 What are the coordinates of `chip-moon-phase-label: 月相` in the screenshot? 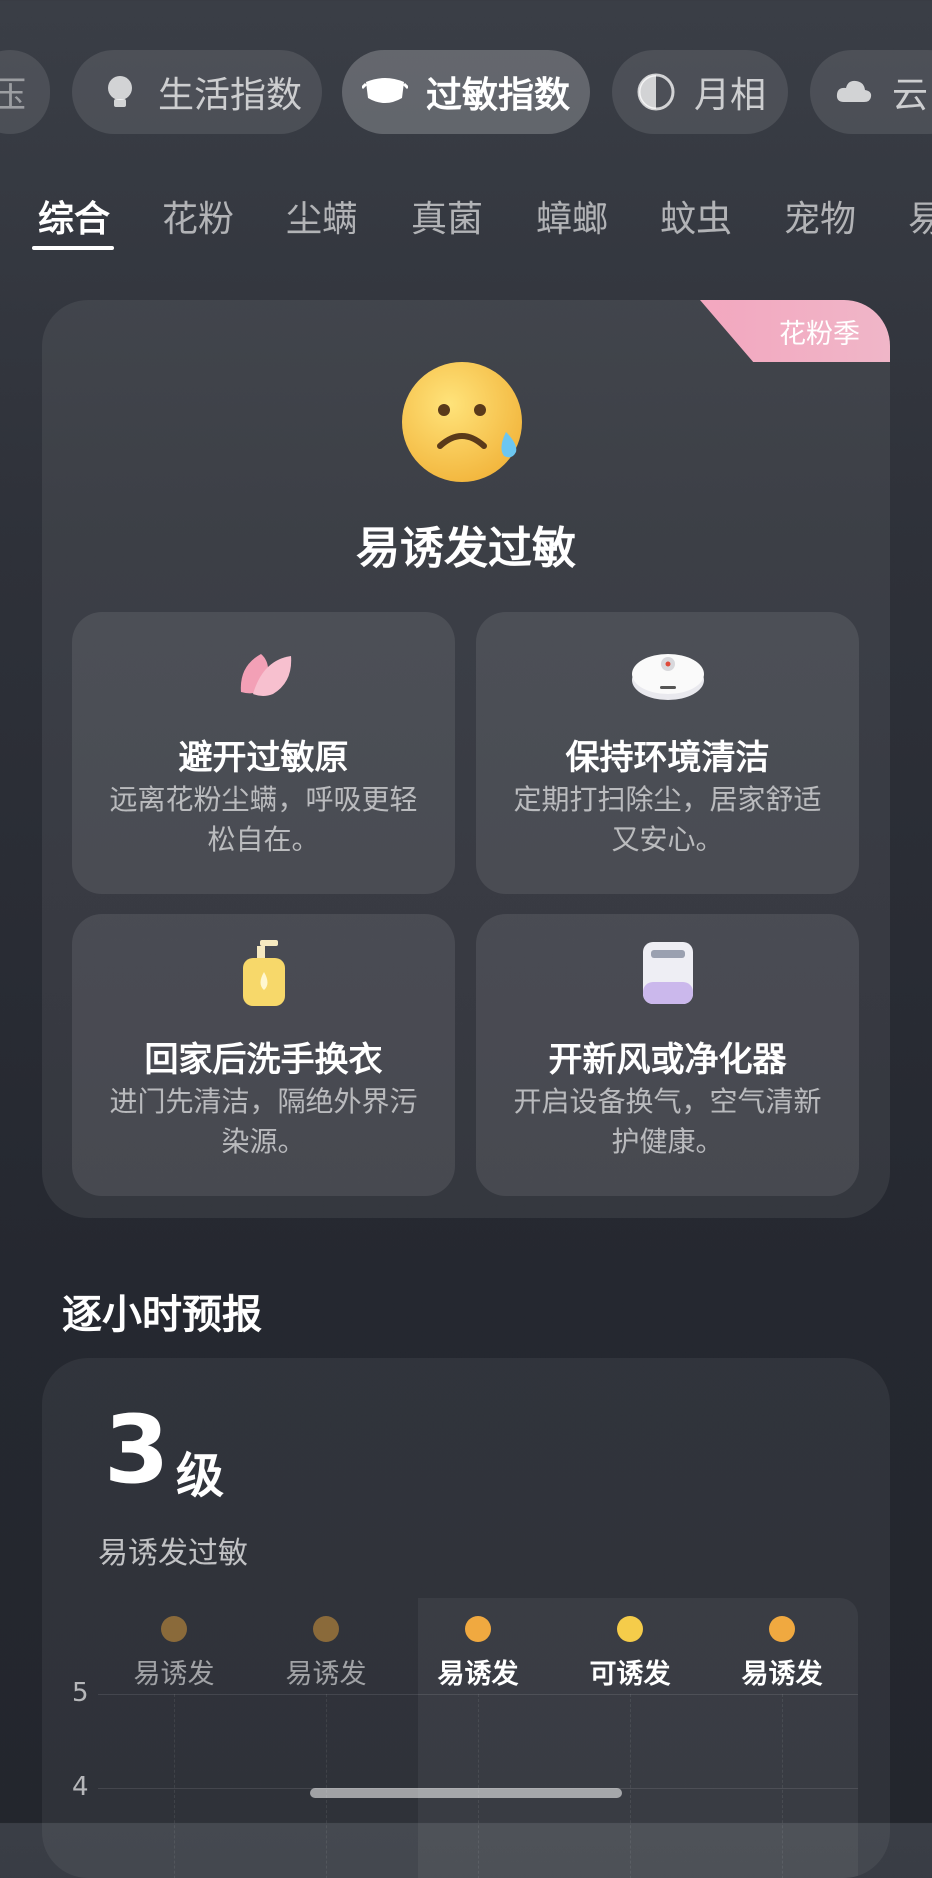 It's located at (730, 95).